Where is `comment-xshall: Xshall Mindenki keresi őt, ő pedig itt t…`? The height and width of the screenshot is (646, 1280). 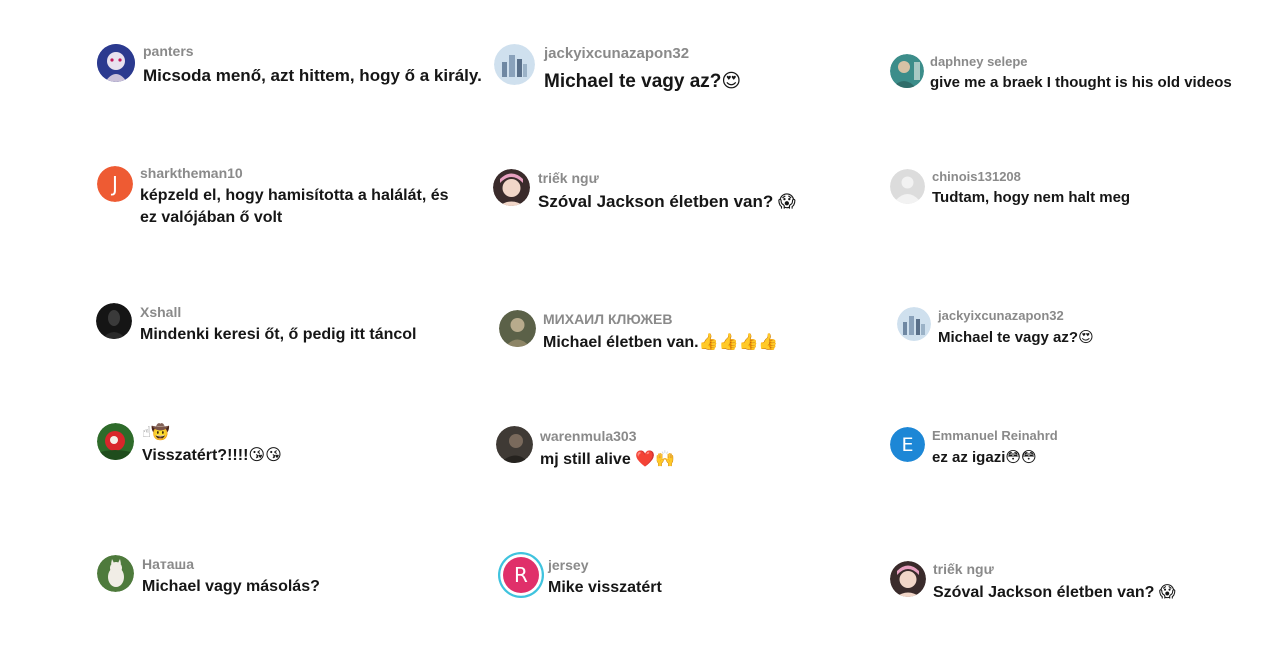 comment-xshall: Xshall Mindenki keresi őt, ő pedig itt t… is located at coordinates (266, 324).